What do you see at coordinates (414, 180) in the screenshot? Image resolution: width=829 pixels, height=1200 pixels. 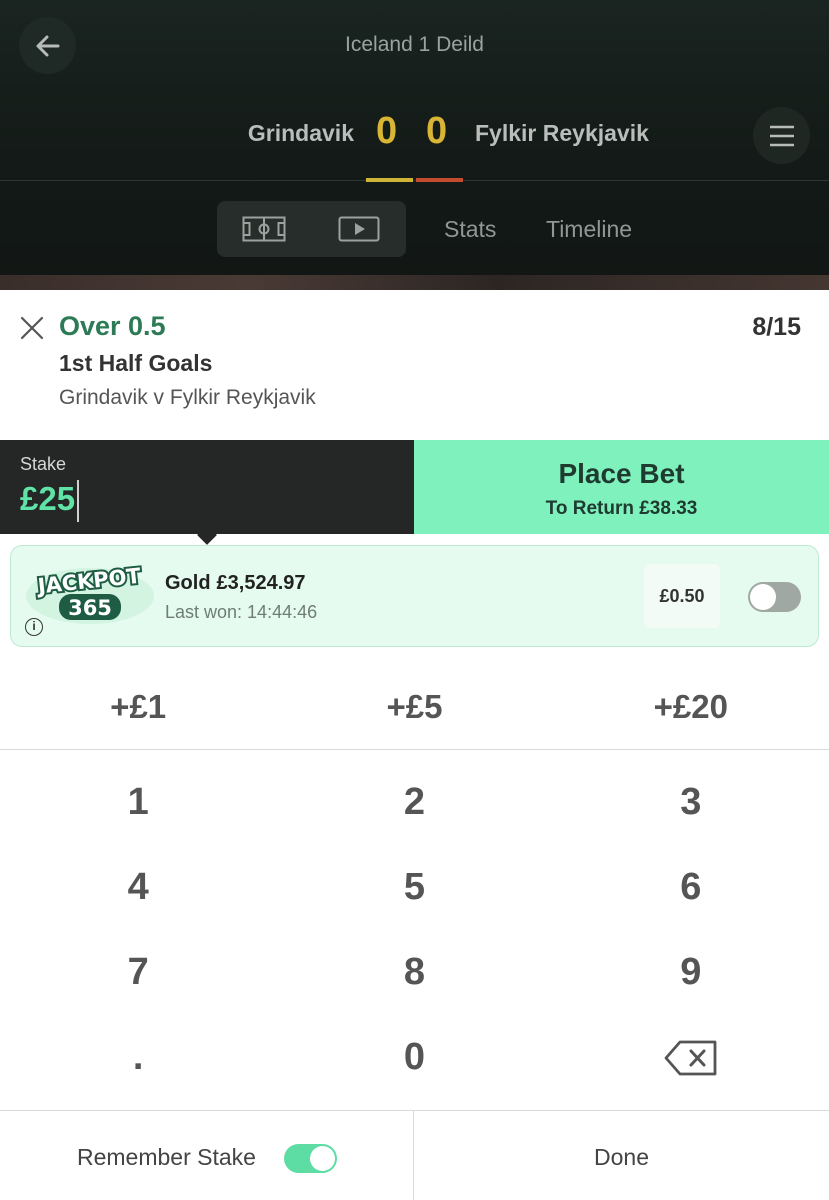 I see `header-divider` at bounding box center [414, 180].